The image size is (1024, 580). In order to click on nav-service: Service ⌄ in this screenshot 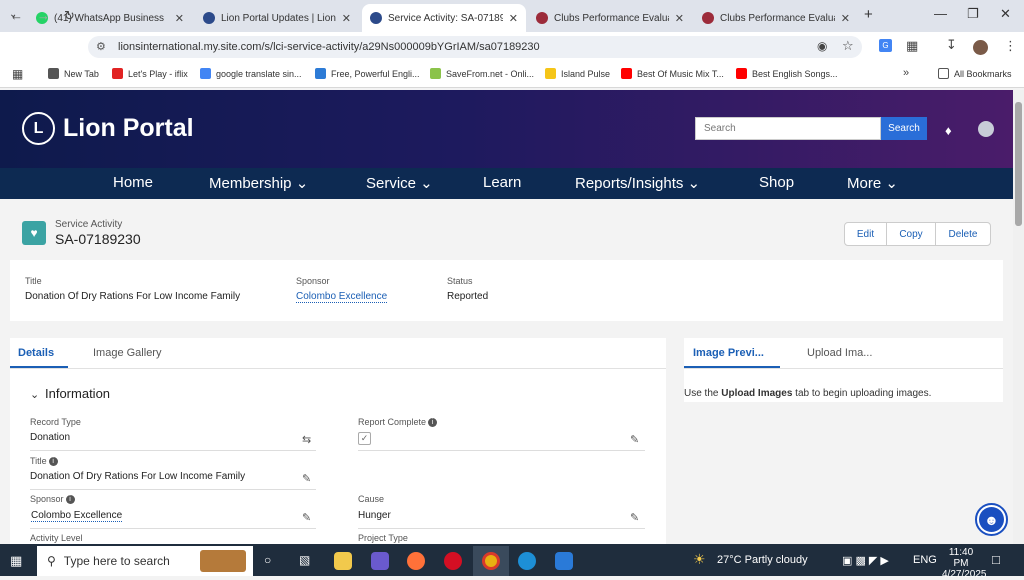, I will do `click(399, 183)`.